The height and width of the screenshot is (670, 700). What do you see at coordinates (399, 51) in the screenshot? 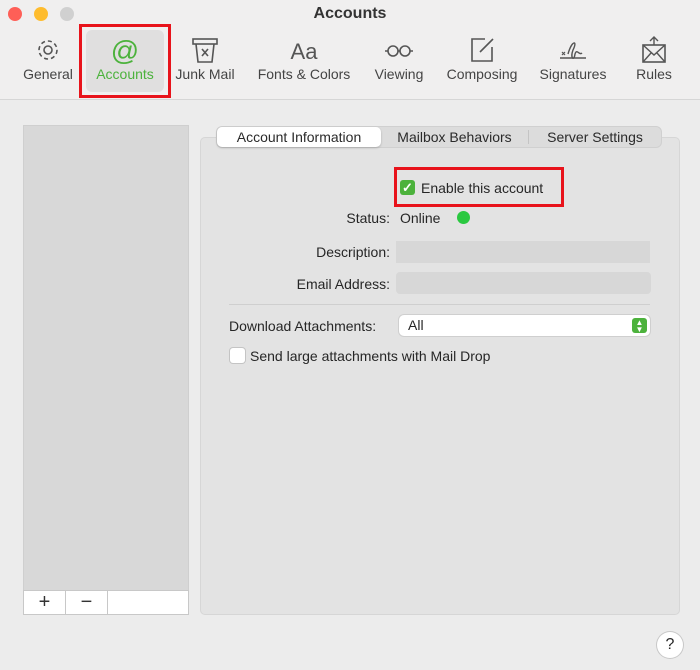
I see `glasses-icon` at bounding box center [399, 51].